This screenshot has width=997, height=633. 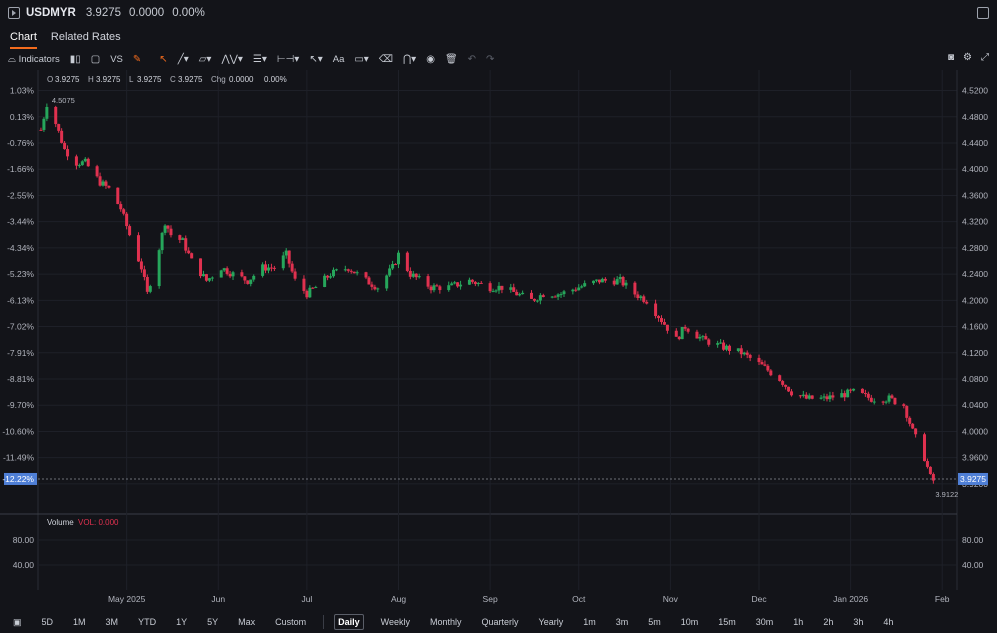 What do you see at coordinates (163, 59) in the screenshot?
I see `cursor-button: ↖` at bounding box center [163, 59].